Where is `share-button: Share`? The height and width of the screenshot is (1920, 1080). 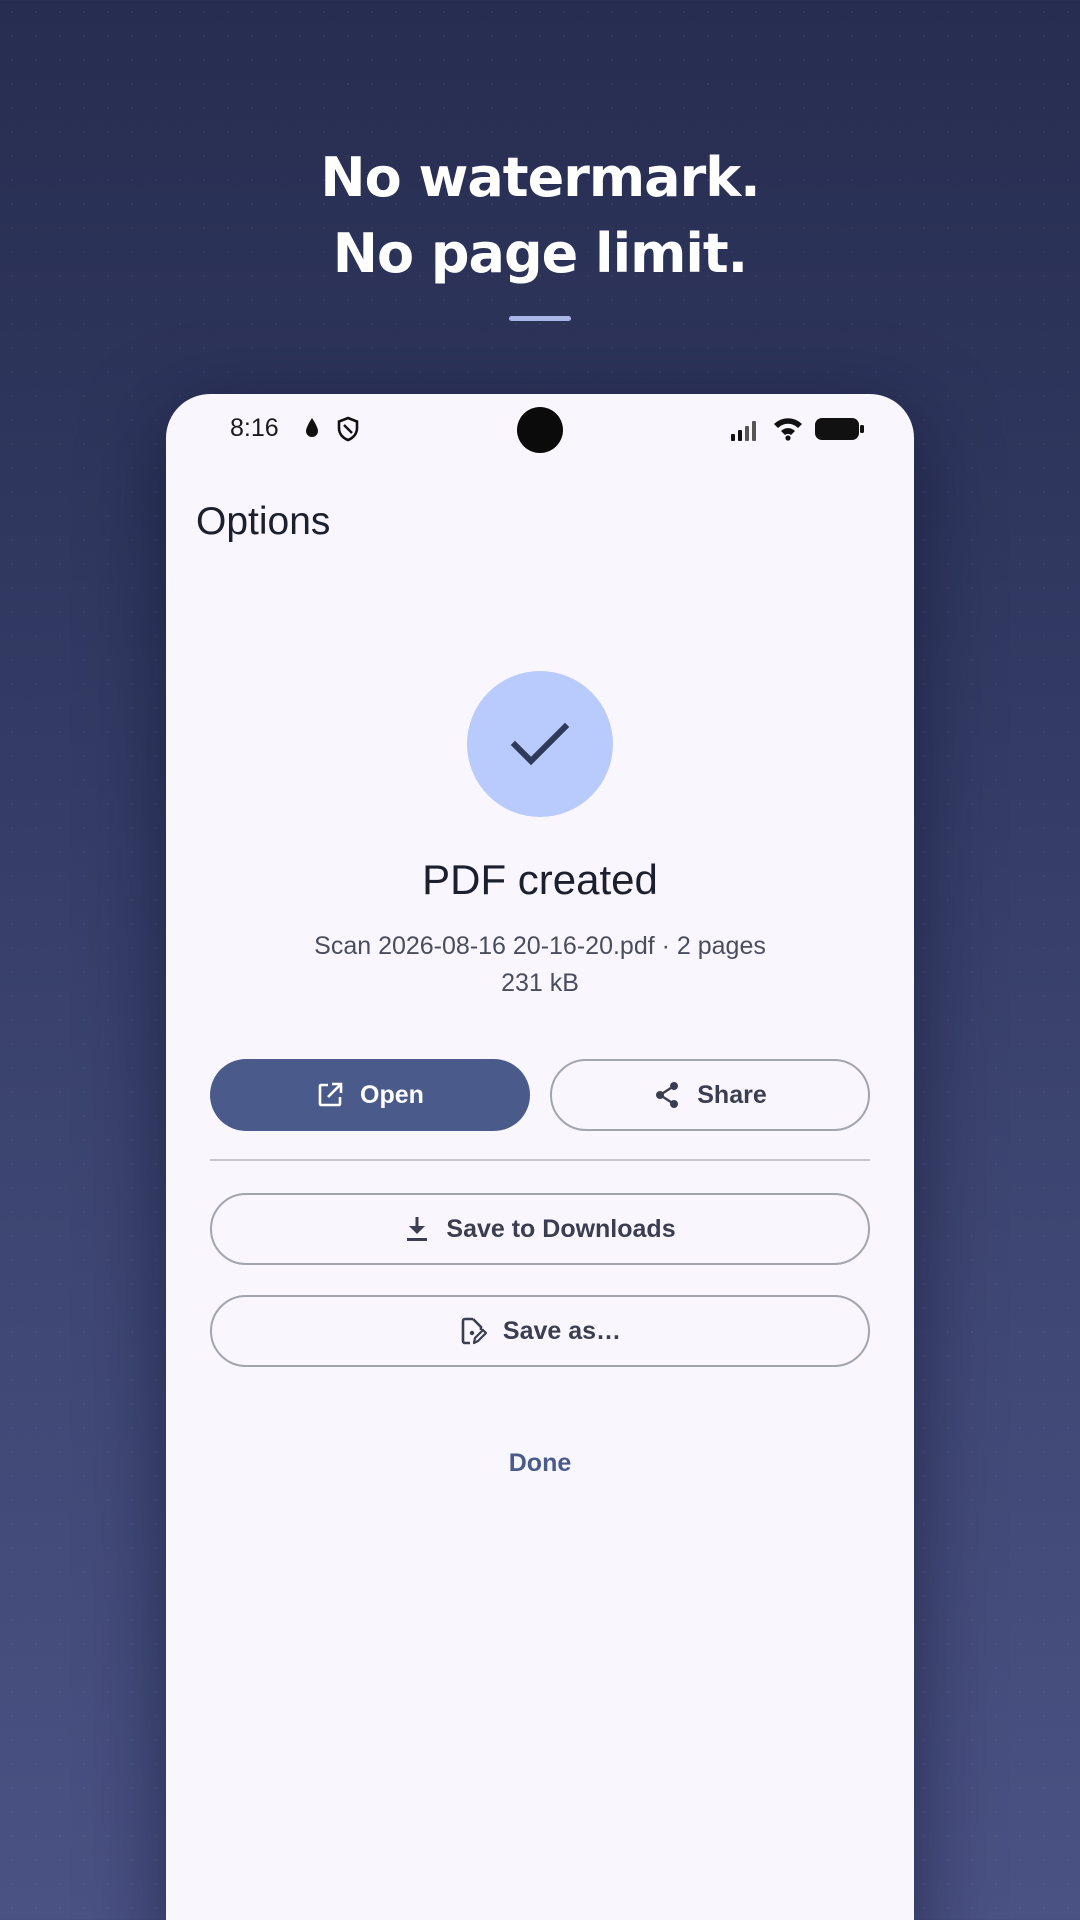
share-button: Share is located at coordinates (710, 1095).